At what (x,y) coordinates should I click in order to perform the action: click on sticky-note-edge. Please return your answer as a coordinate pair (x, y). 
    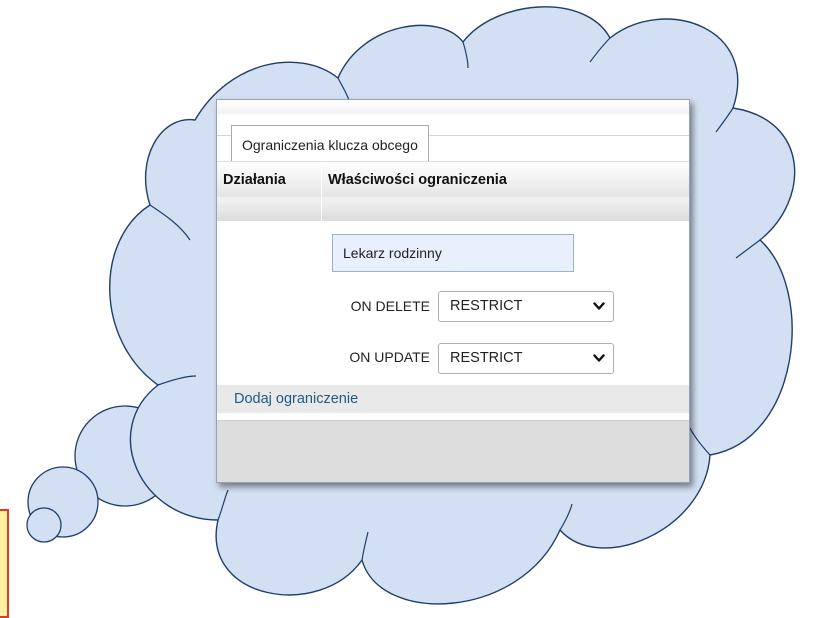
    Looking at the image, I should click on (4, 563).